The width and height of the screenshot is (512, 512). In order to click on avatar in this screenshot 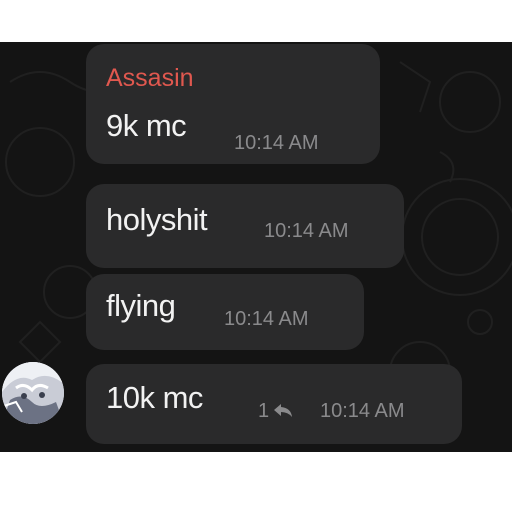, I will do `click(33, 393)`.